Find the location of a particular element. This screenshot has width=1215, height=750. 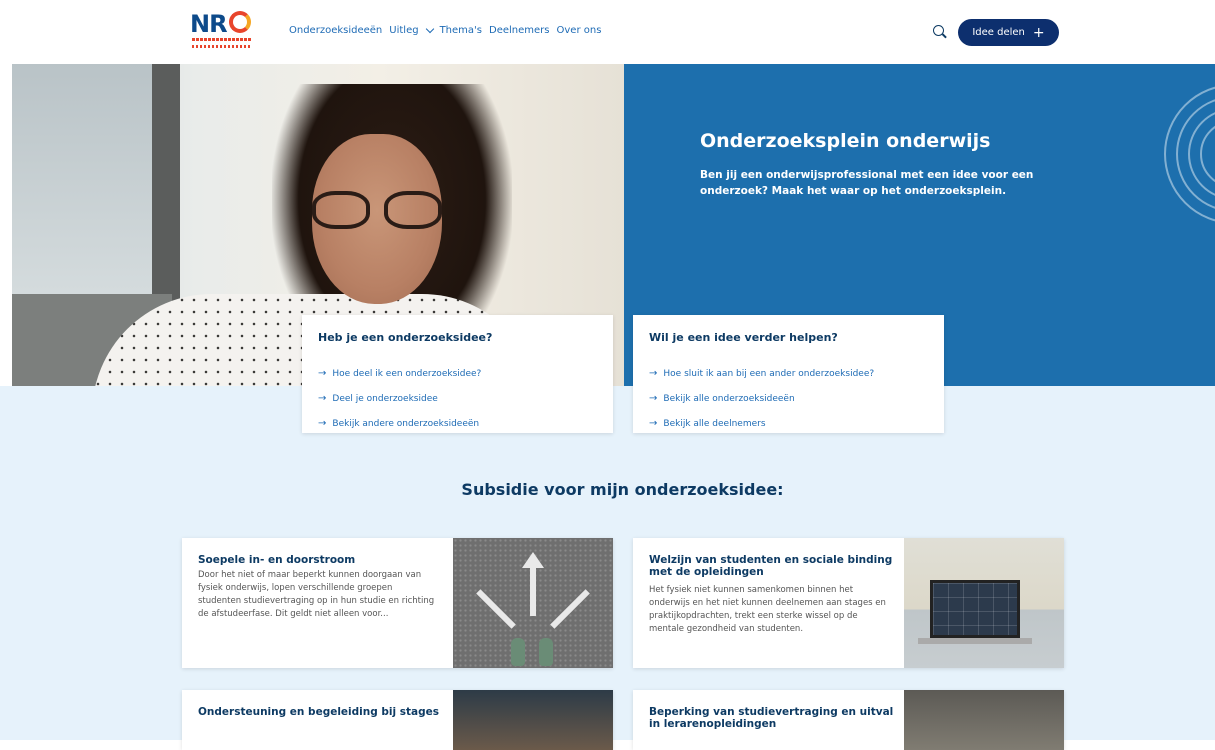

link-label: Bekijk alle deelnemers is located at coordinates (714, 423).